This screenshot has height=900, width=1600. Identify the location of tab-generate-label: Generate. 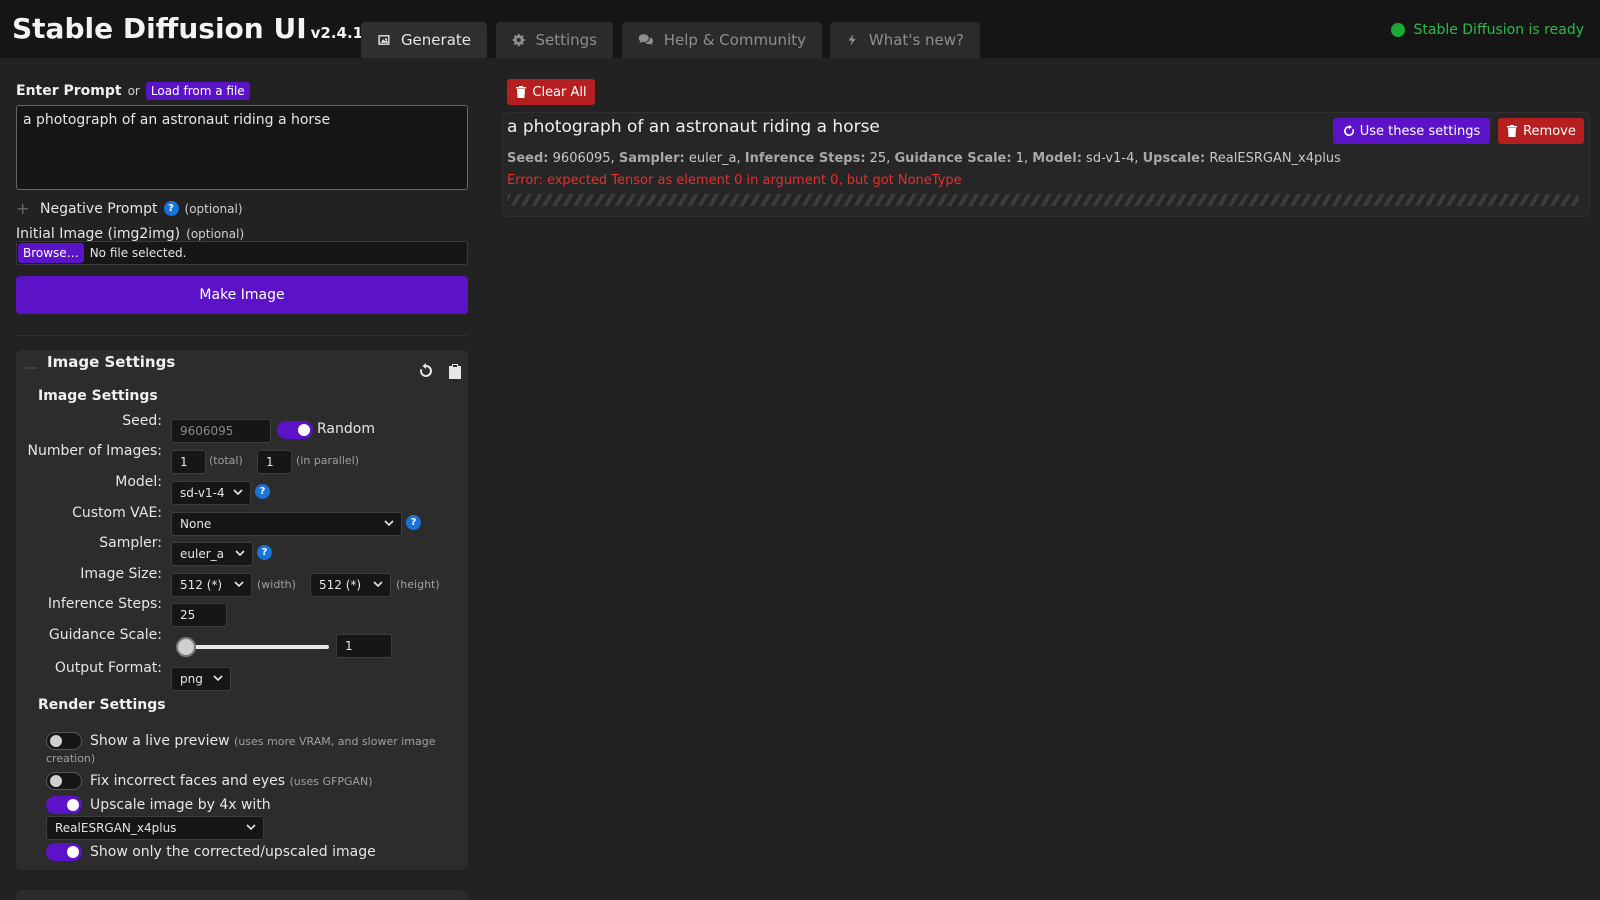
(435, 40).